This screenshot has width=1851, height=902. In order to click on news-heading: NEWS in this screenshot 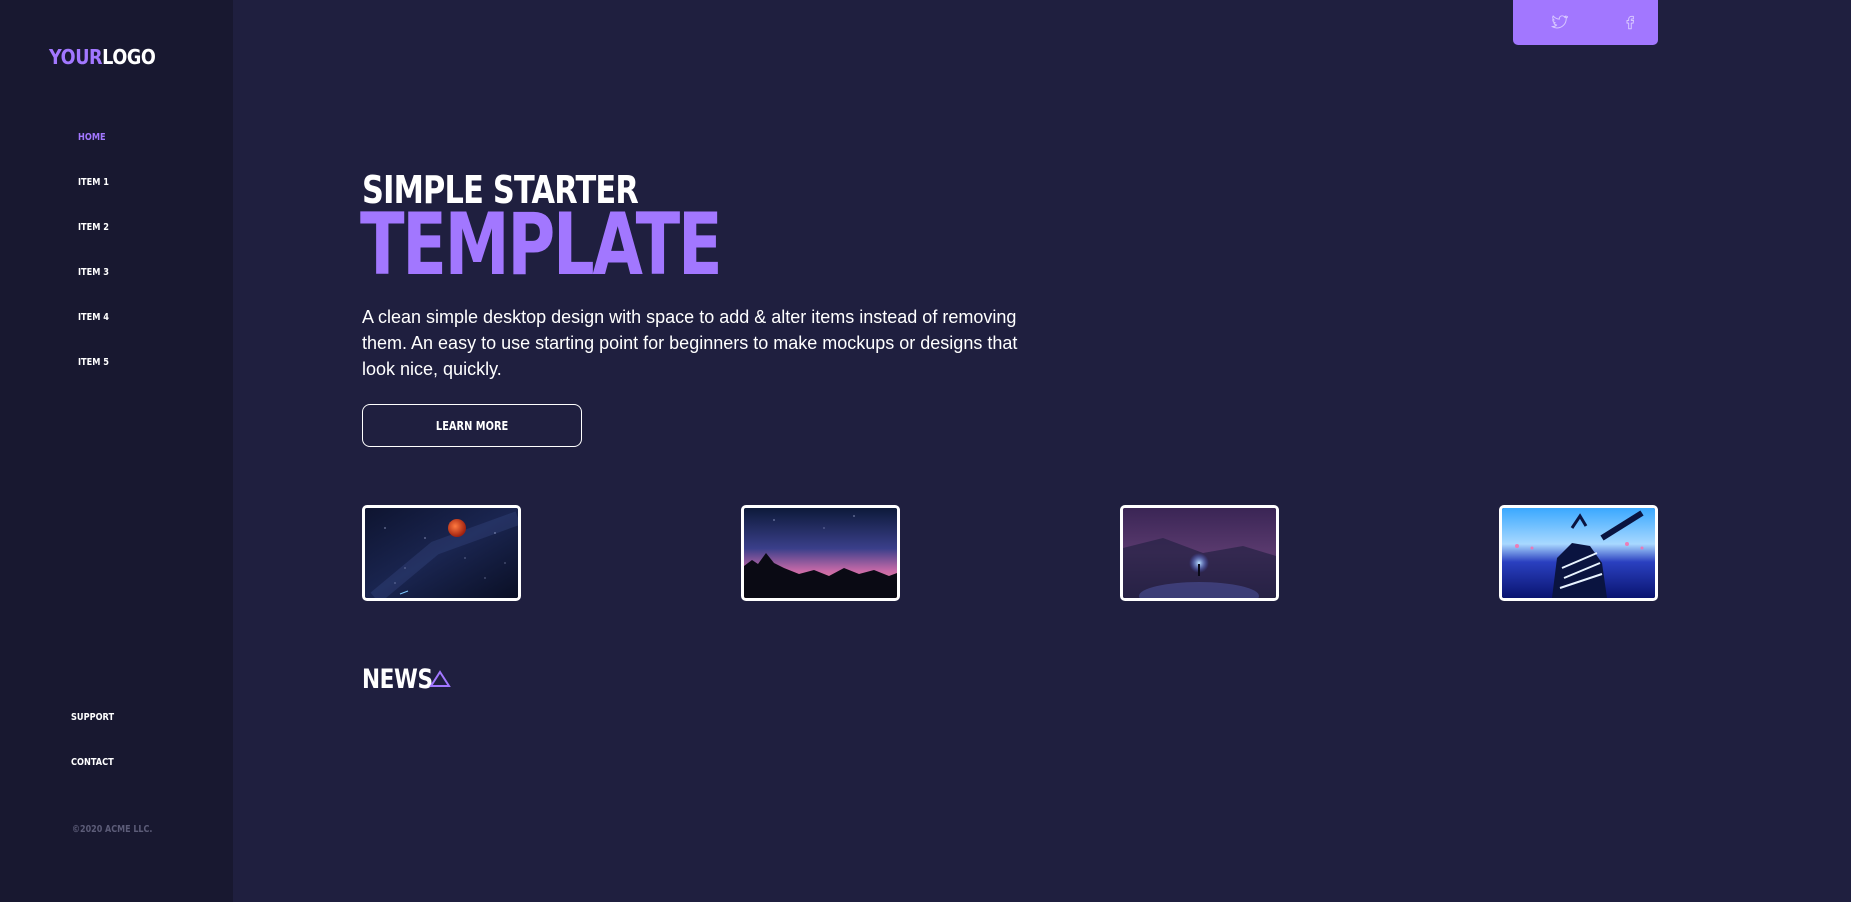, I will do `click(397, 679)`.